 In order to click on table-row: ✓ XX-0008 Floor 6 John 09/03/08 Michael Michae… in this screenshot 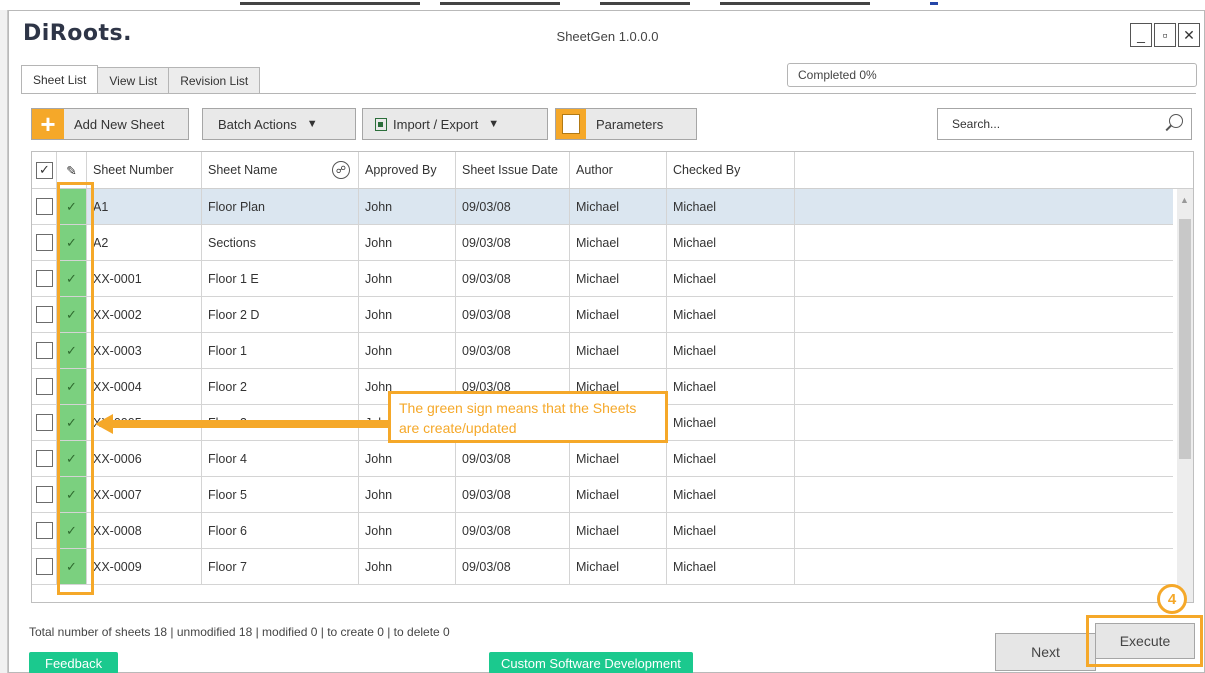, I will do `click(602, 531)`.